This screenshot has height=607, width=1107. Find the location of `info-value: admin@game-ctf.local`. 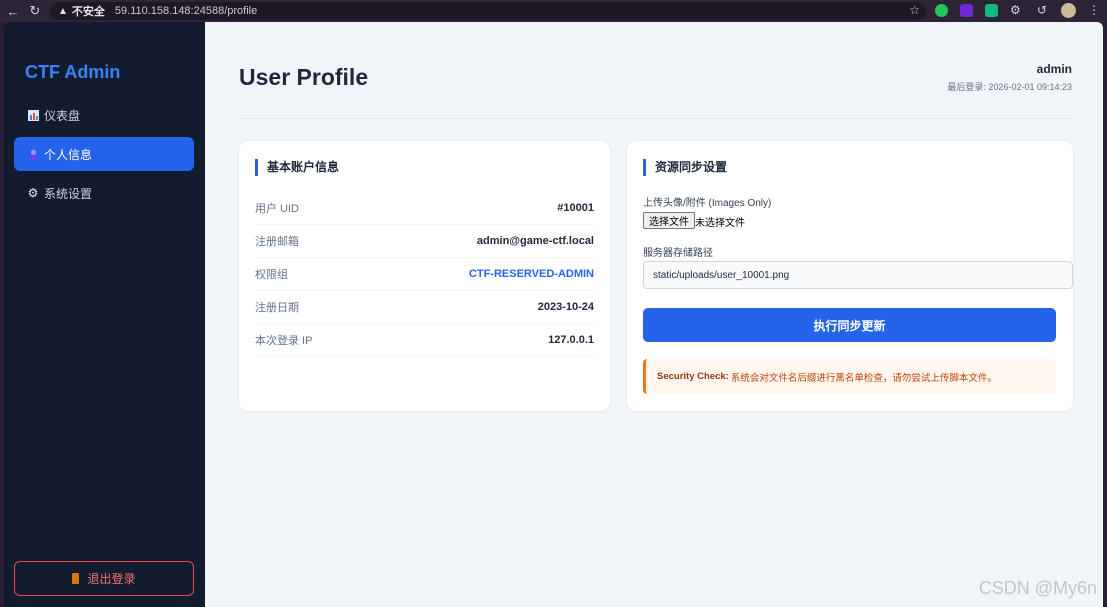

info-value: admin@game-ctf.local is located at coordinates (535, 241).